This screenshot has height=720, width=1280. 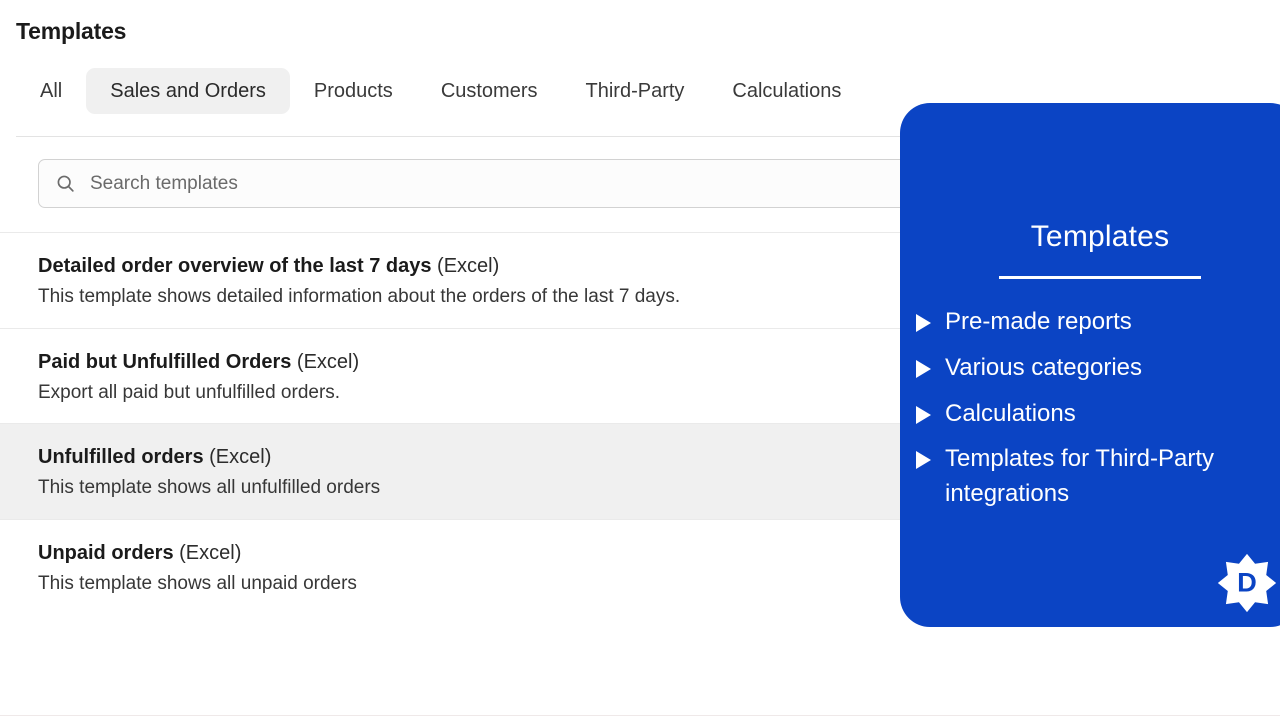 I want to click on tab-third-party: Third-Party, so click(x=635, y=91).